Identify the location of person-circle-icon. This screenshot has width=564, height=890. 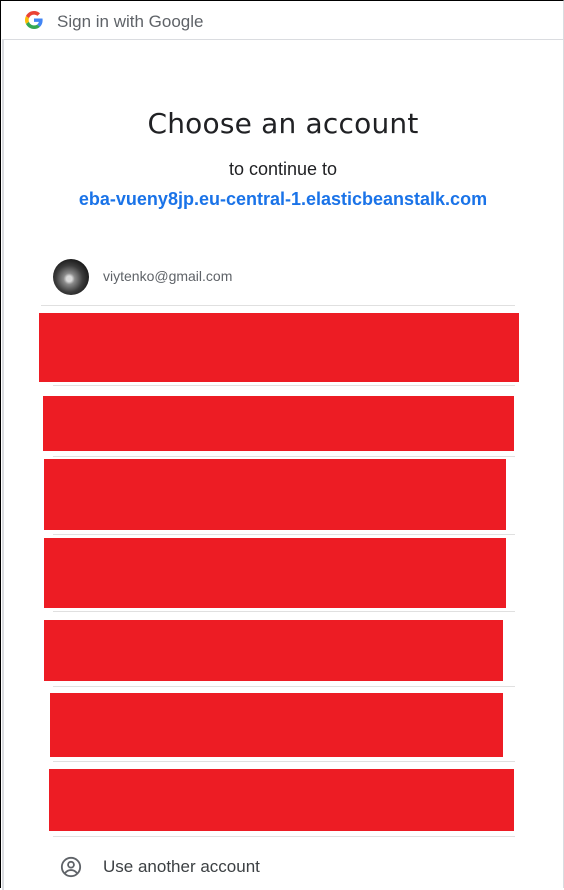
(71, 867).